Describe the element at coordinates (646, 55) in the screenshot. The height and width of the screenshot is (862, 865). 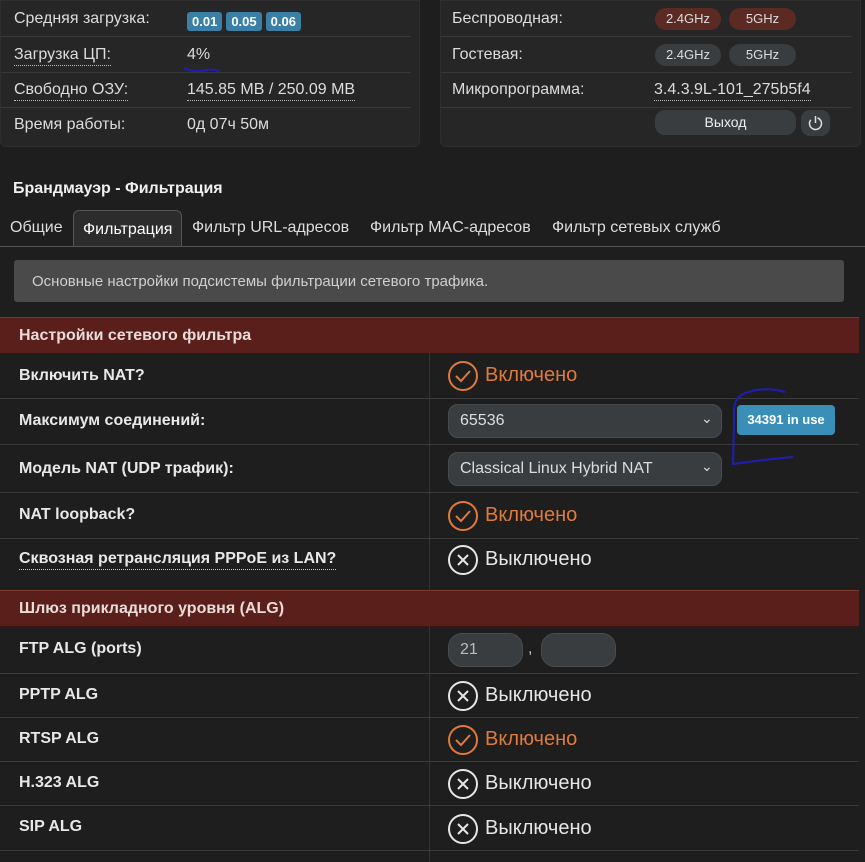
I see `guest-row: Гостевая: 2.4GHz 5GHz` at that location.